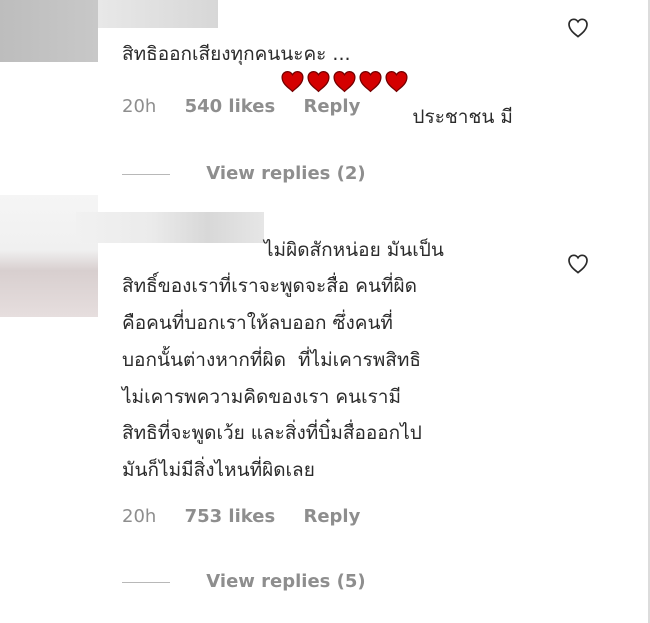 The image size is (650, 623). I want to click on comment-meta: 20h 753 likes Reply, so click(252, 516).